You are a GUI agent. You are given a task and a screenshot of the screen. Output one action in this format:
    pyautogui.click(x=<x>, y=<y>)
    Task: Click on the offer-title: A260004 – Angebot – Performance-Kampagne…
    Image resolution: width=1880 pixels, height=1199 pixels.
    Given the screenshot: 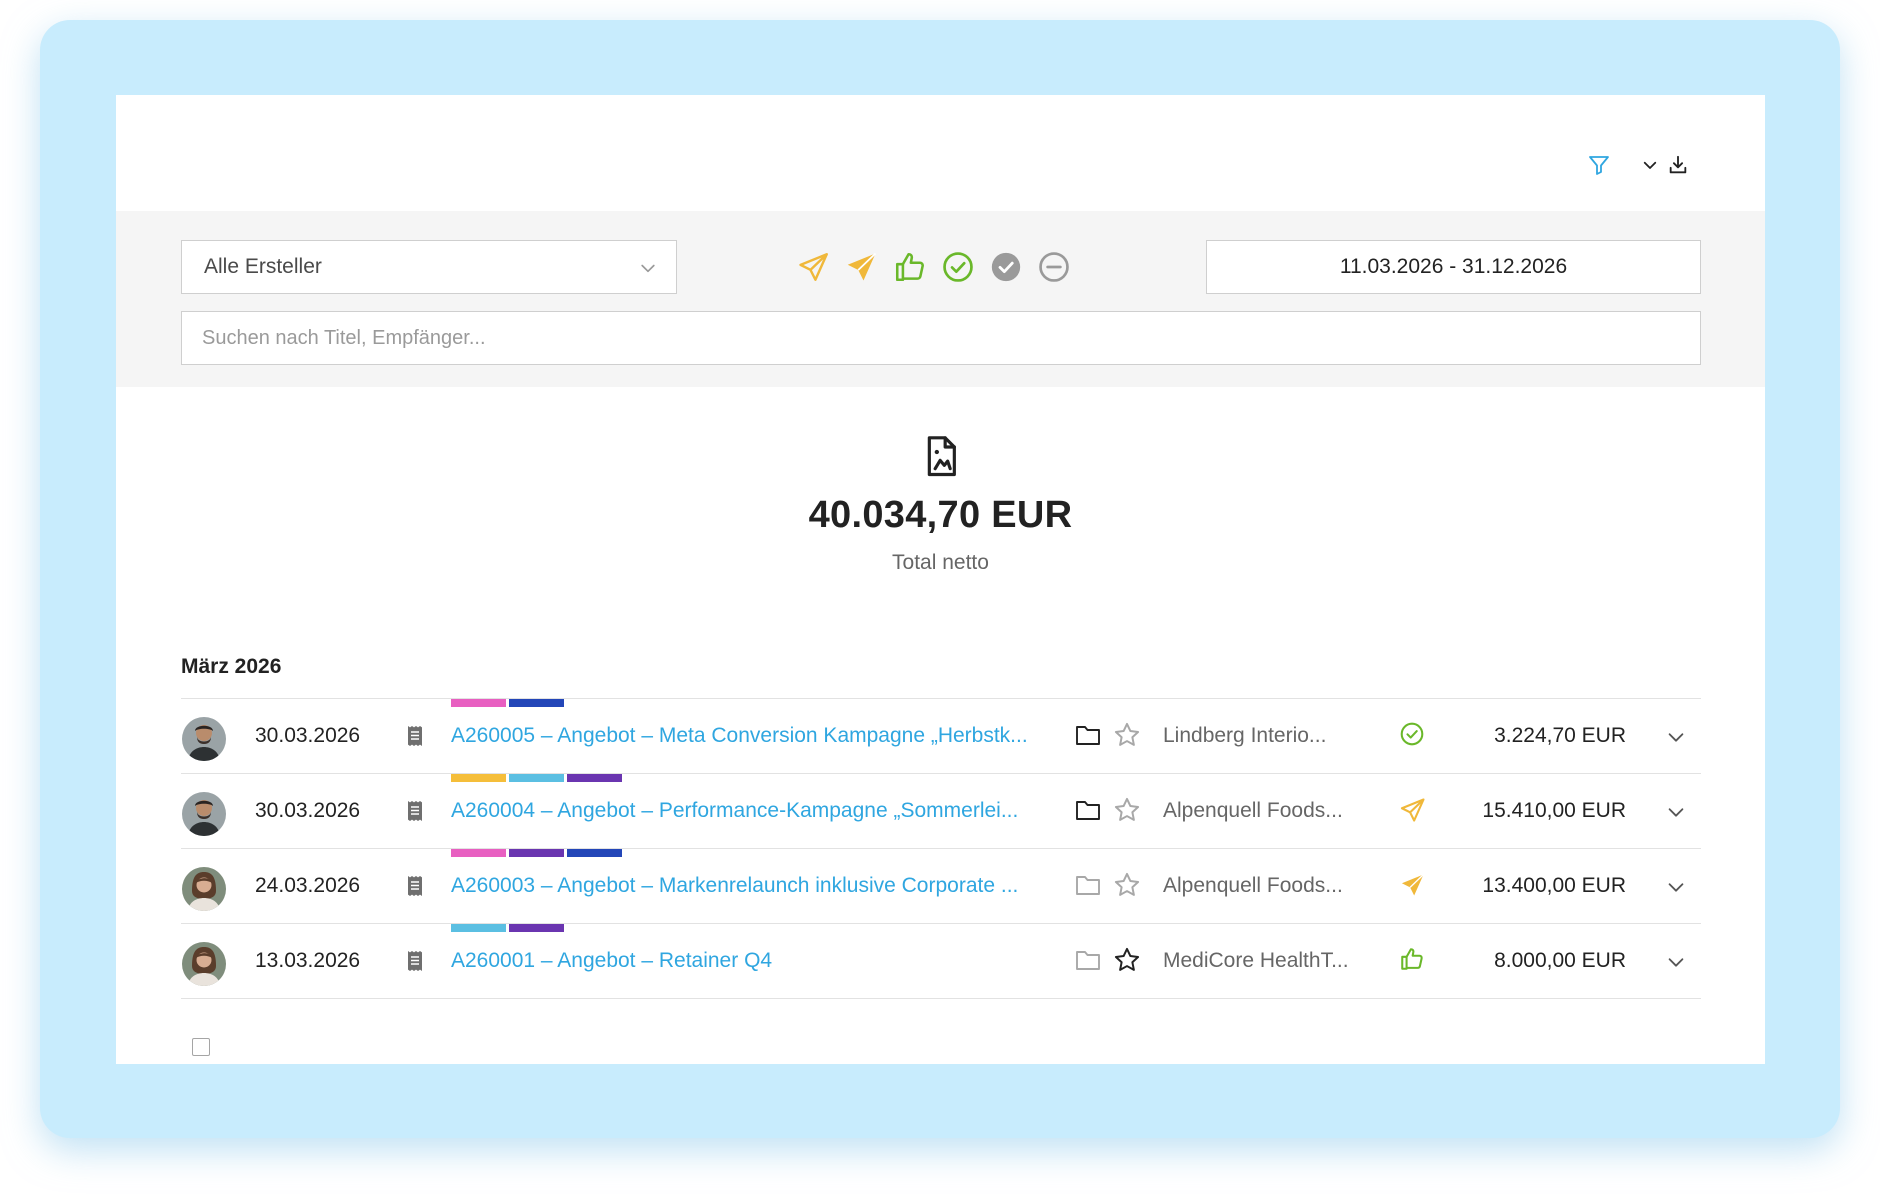 What is the action you would take?
    pyautogui.click(x=752, y=811)
    